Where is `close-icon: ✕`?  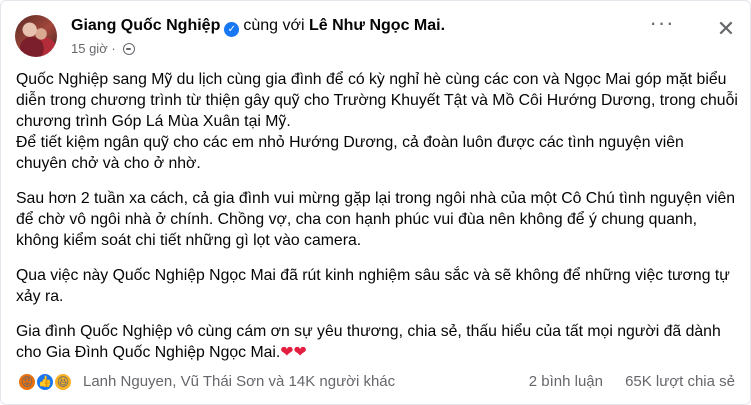
close-icon: ✕ is located at coordinates (726, 29).